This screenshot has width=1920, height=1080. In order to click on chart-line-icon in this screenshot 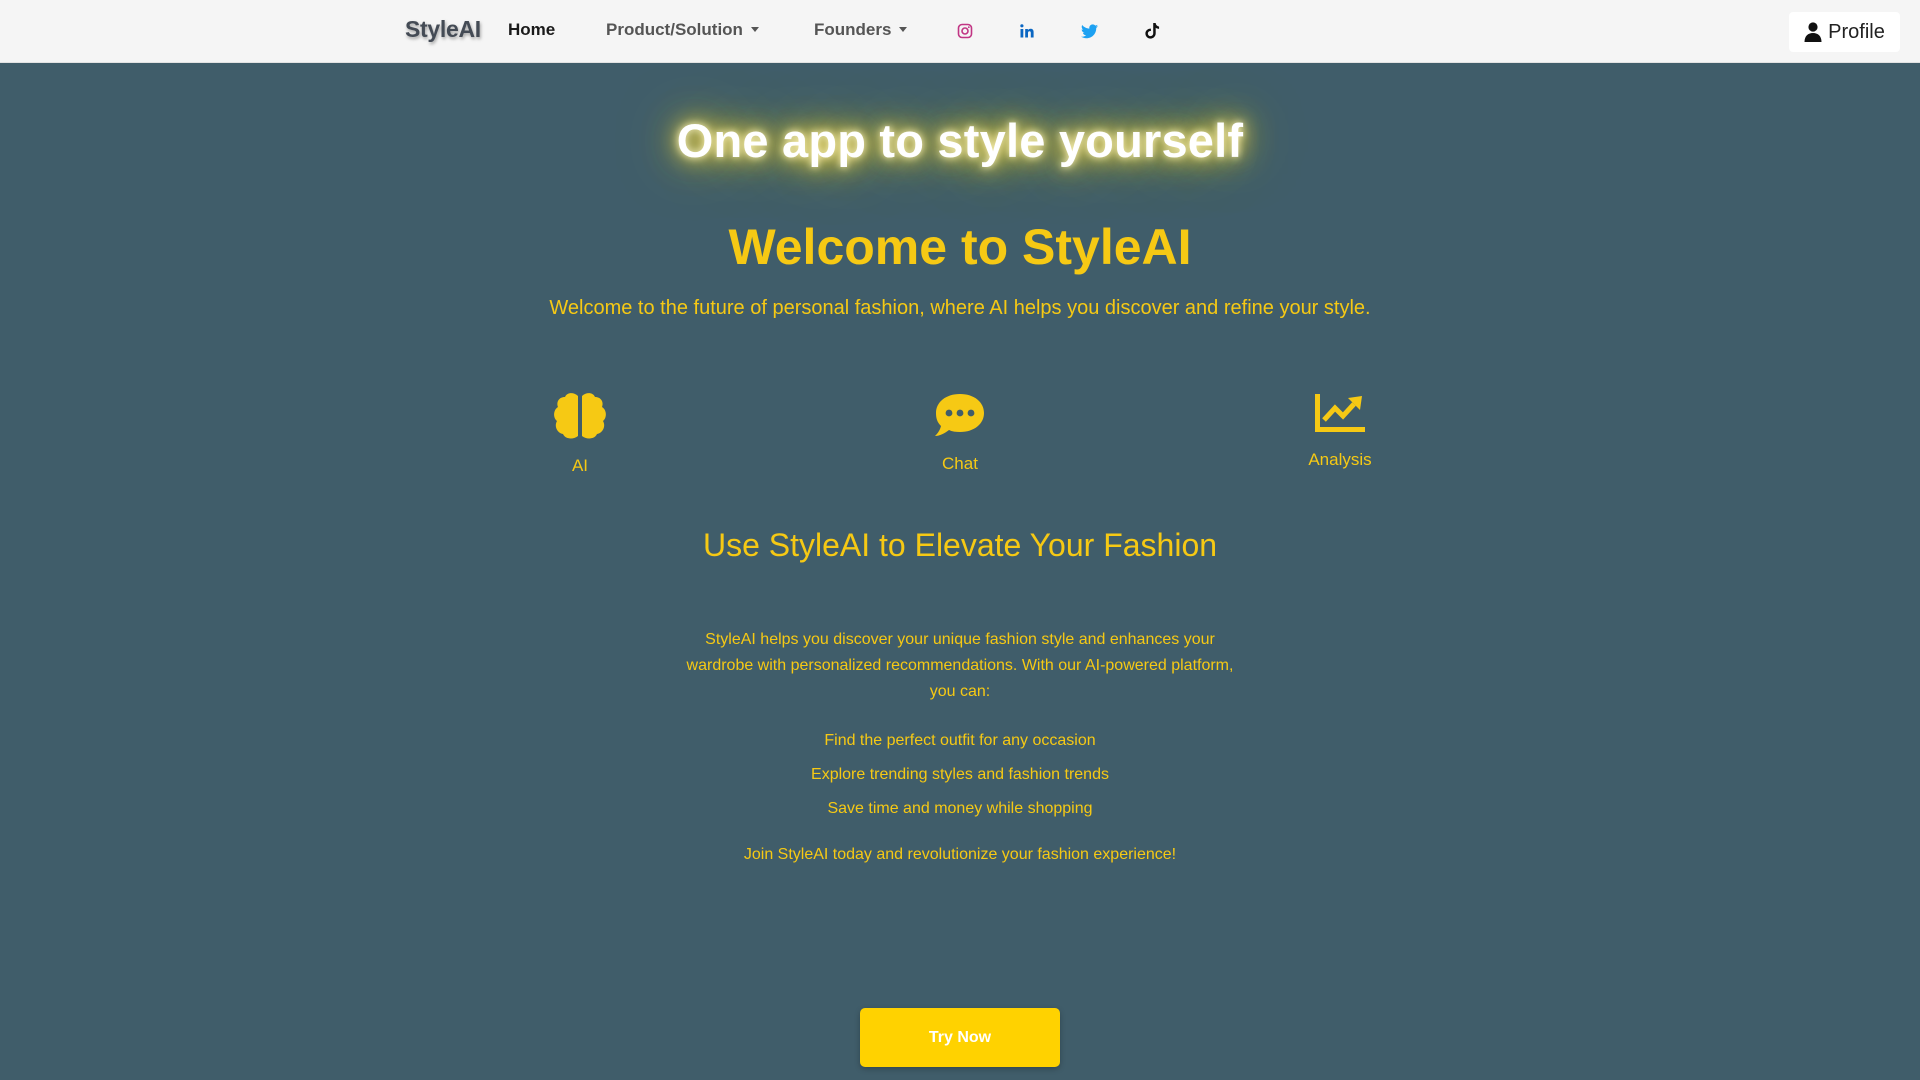, I will do `click(1340, 413)`.